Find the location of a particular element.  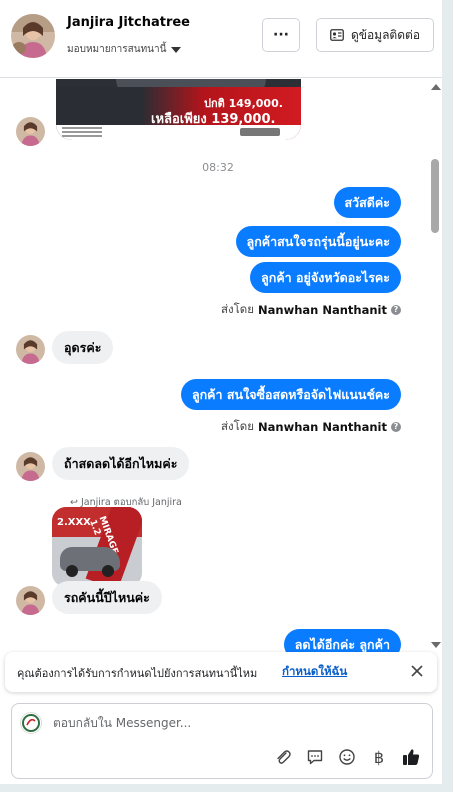

incoming-message: รถคันนี้ปีไหนค่ะ is located at coordinates (107, 597).